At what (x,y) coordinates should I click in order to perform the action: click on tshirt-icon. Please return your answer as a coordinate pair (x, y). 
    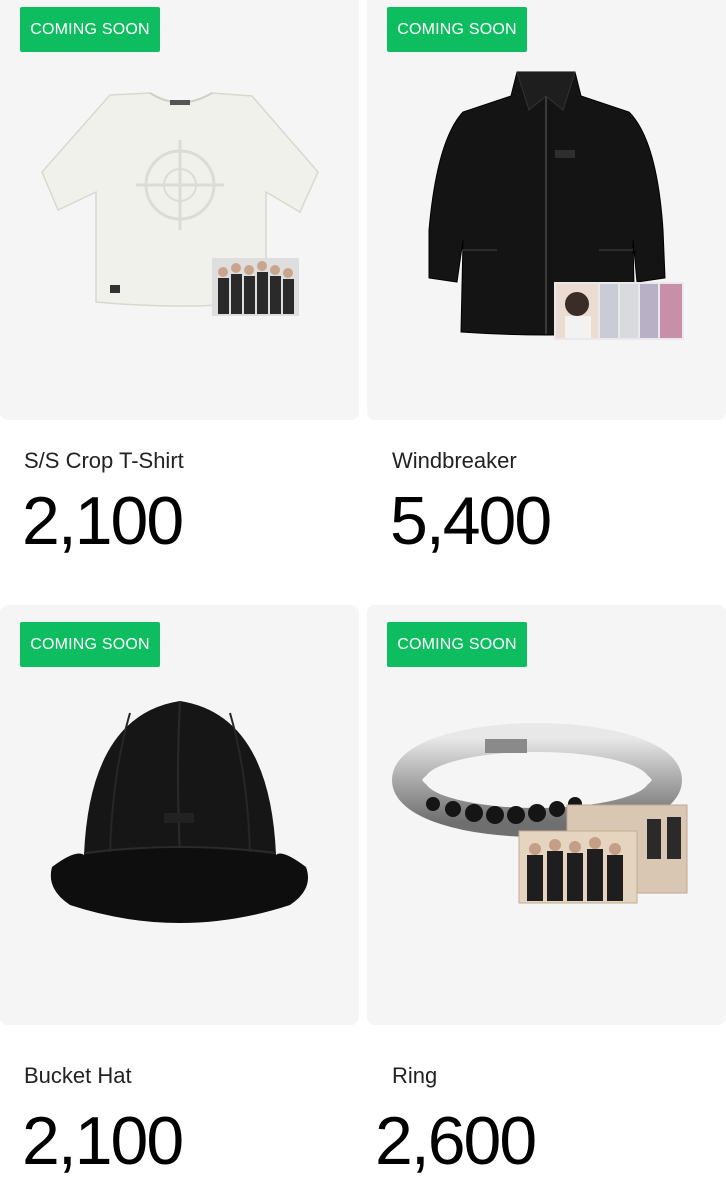
    Looking at the image, I should click on (180, 204).